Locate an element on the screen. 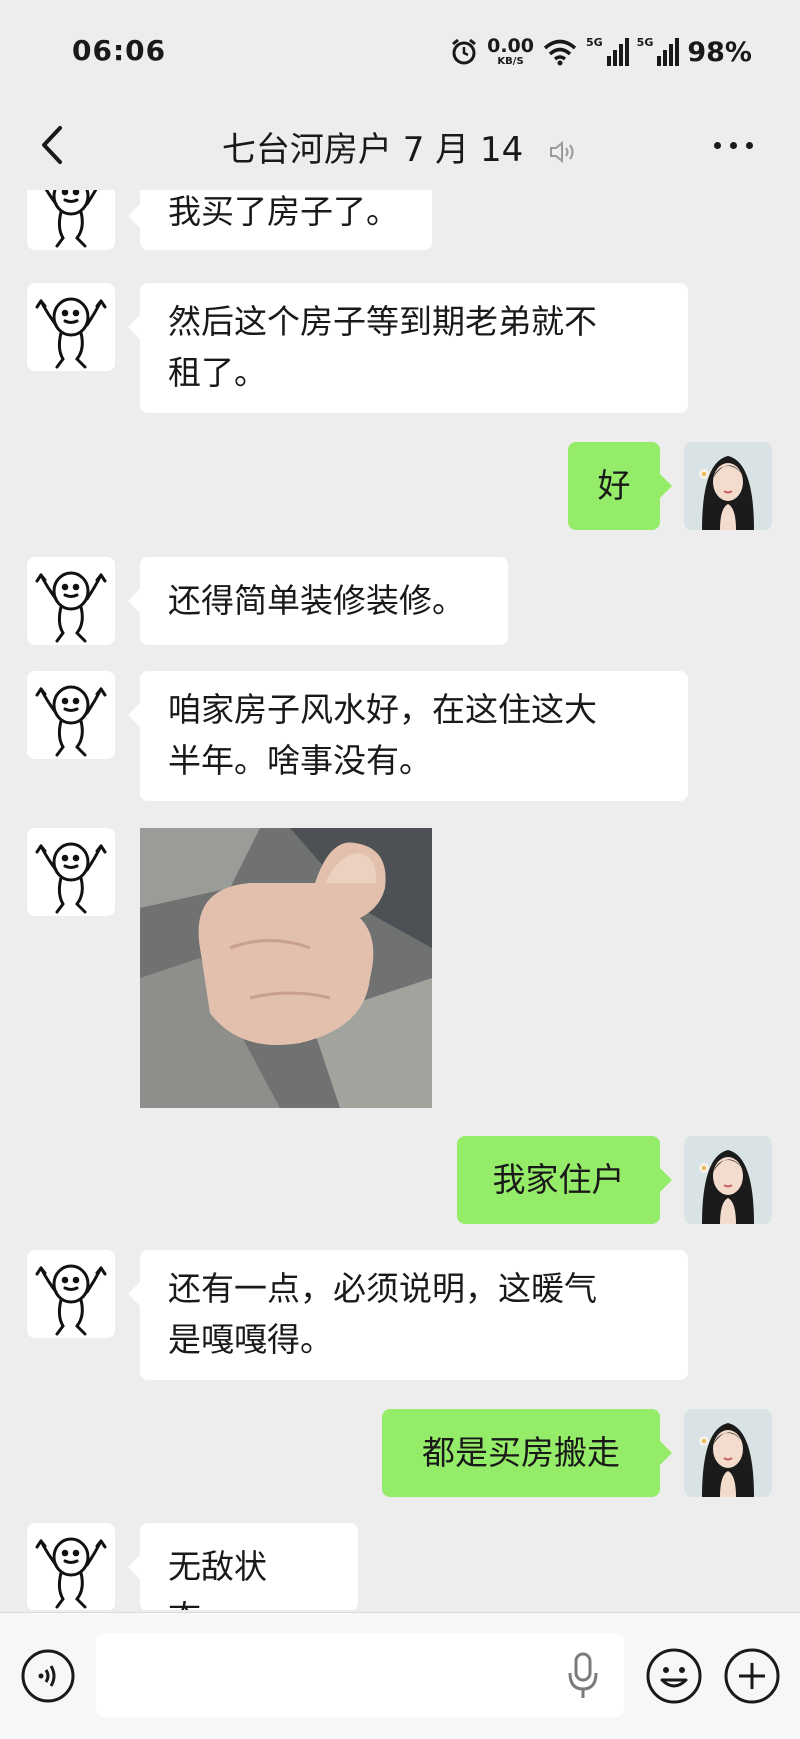 This screenshot has height=1739, width=800. chat-title: 七台河房户 7 月 14 is located at coordinates (400, 146).